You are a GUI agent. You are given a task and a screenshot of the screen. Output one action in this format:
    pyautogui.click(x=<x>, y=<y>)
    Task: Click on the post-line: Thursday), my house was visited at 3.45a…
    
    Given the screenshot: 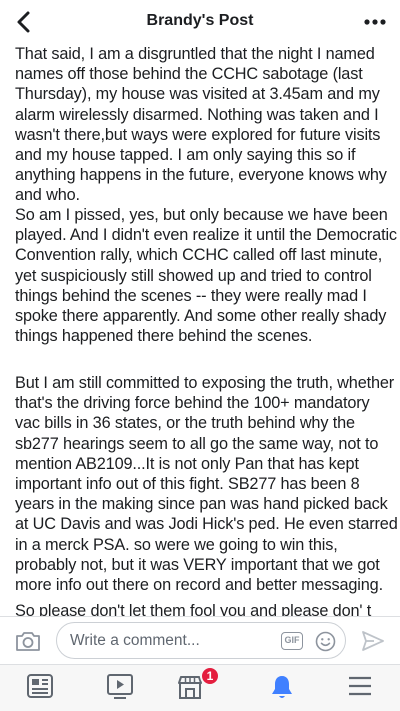 What is the action you would take?
    pyautogui.click(x=197, y=94)
    